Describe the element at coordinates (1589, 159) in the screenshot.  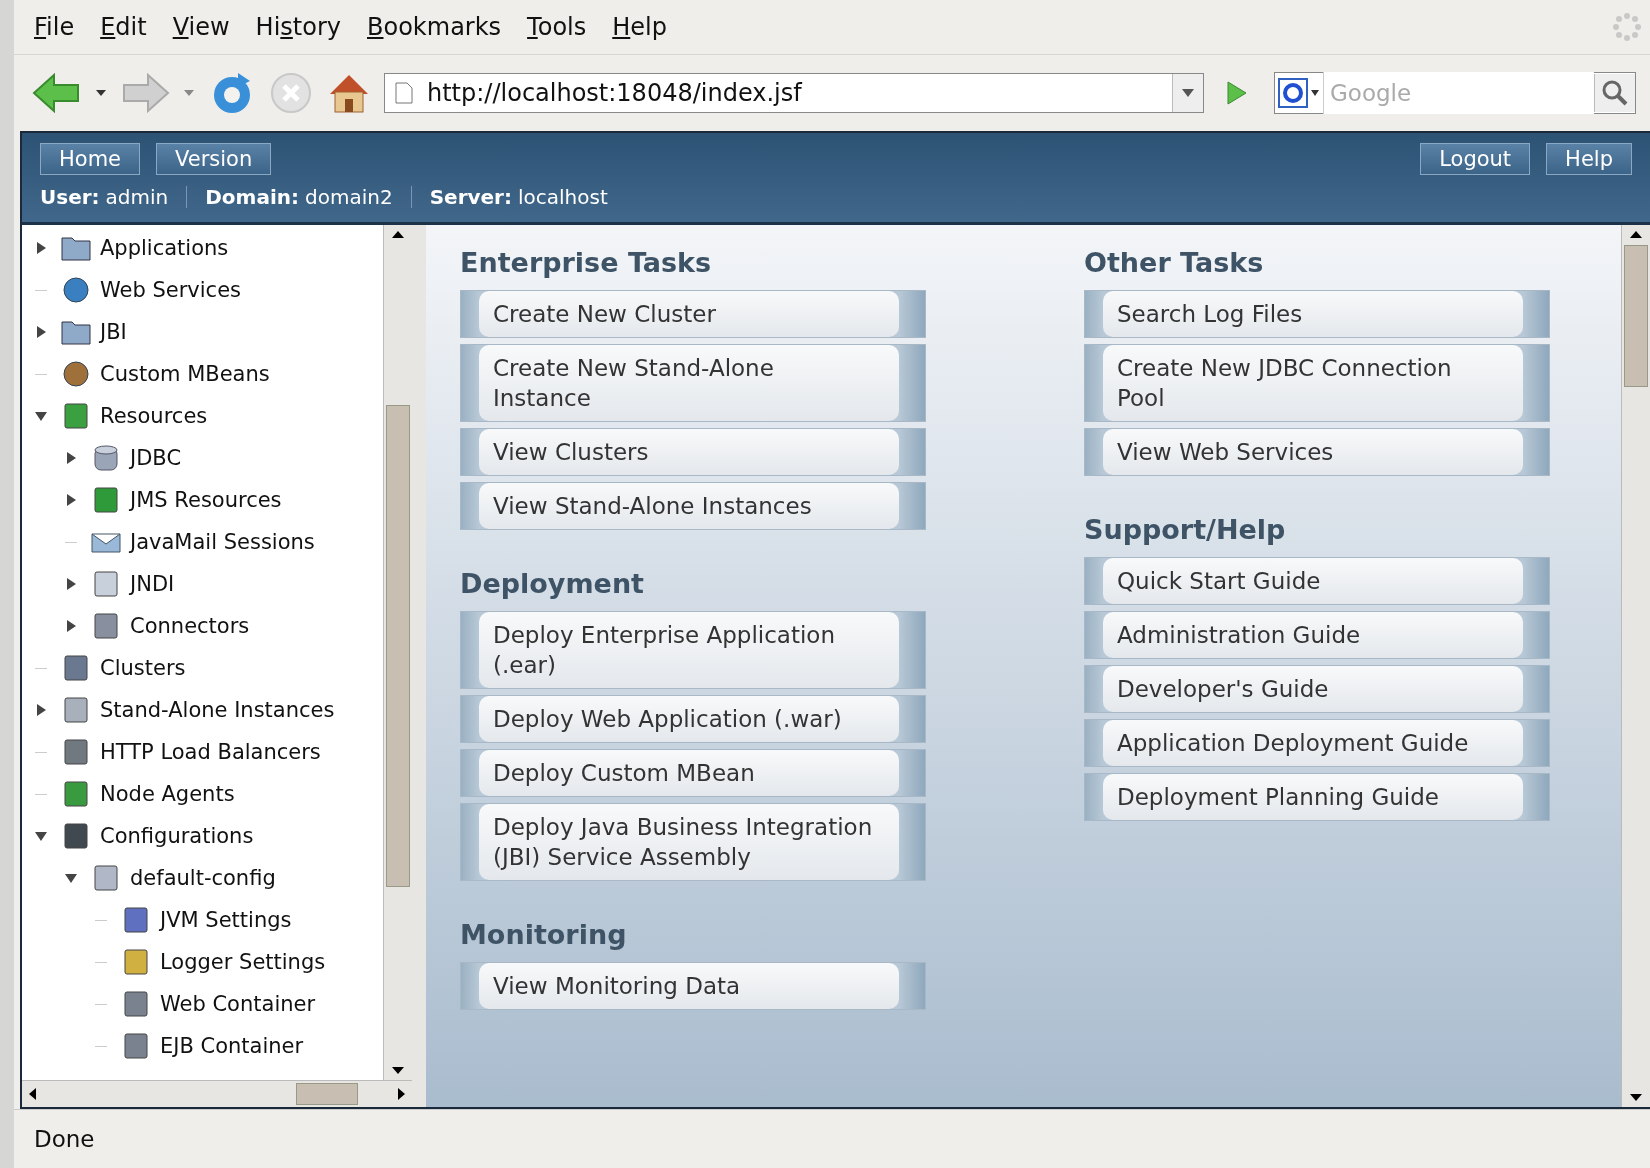
I see `header-button: Help` at that location.